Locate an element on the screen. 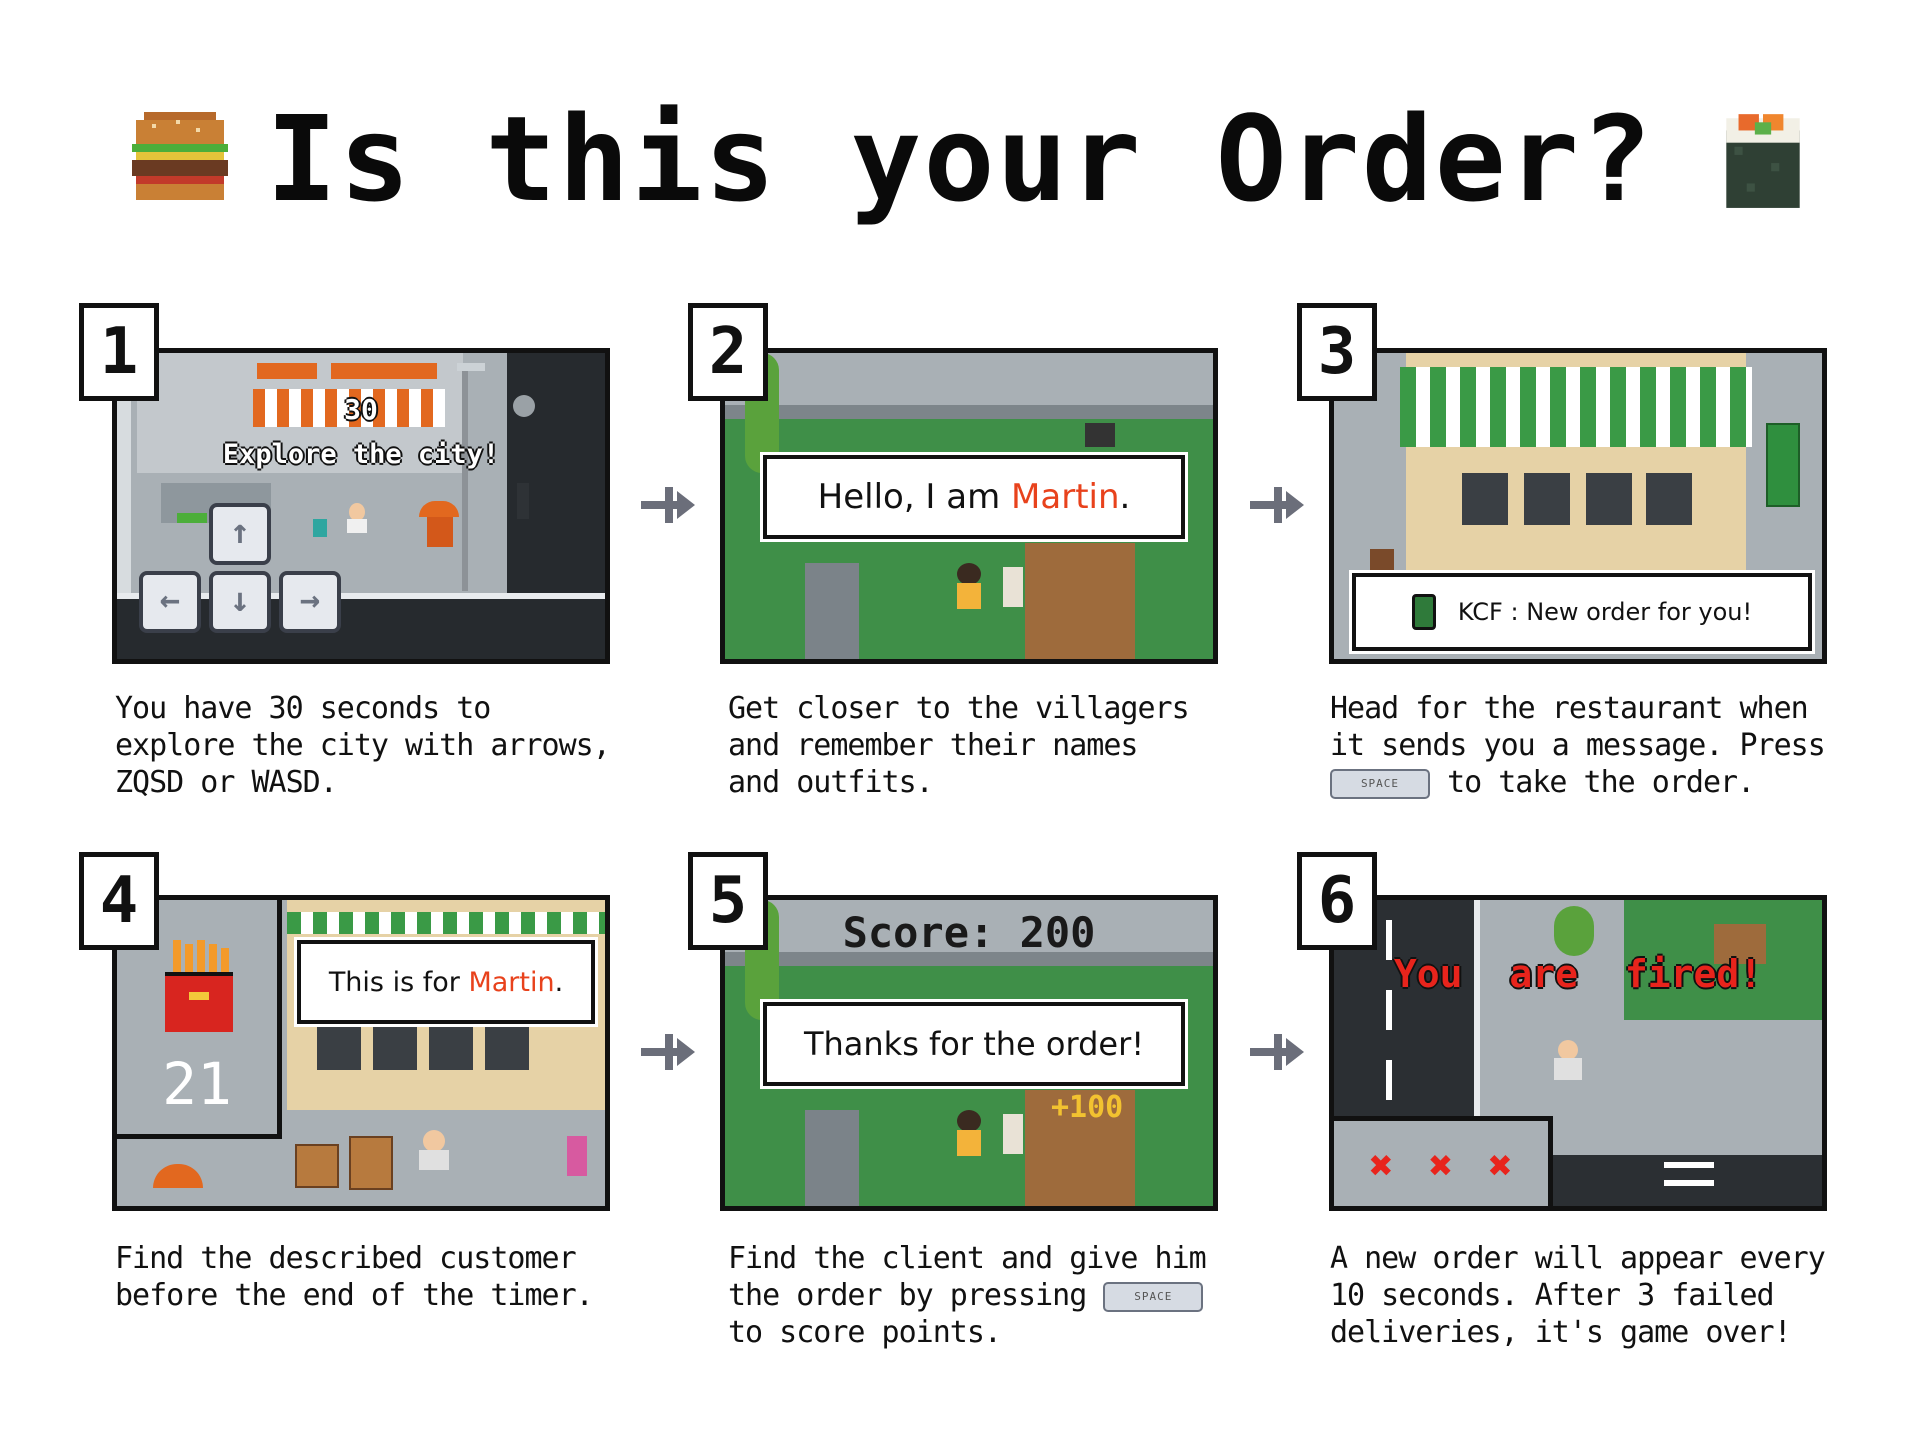 The width and height of the screenshot is (1920, 1446). step-number: 3 is located at coordinates (1337, 352).